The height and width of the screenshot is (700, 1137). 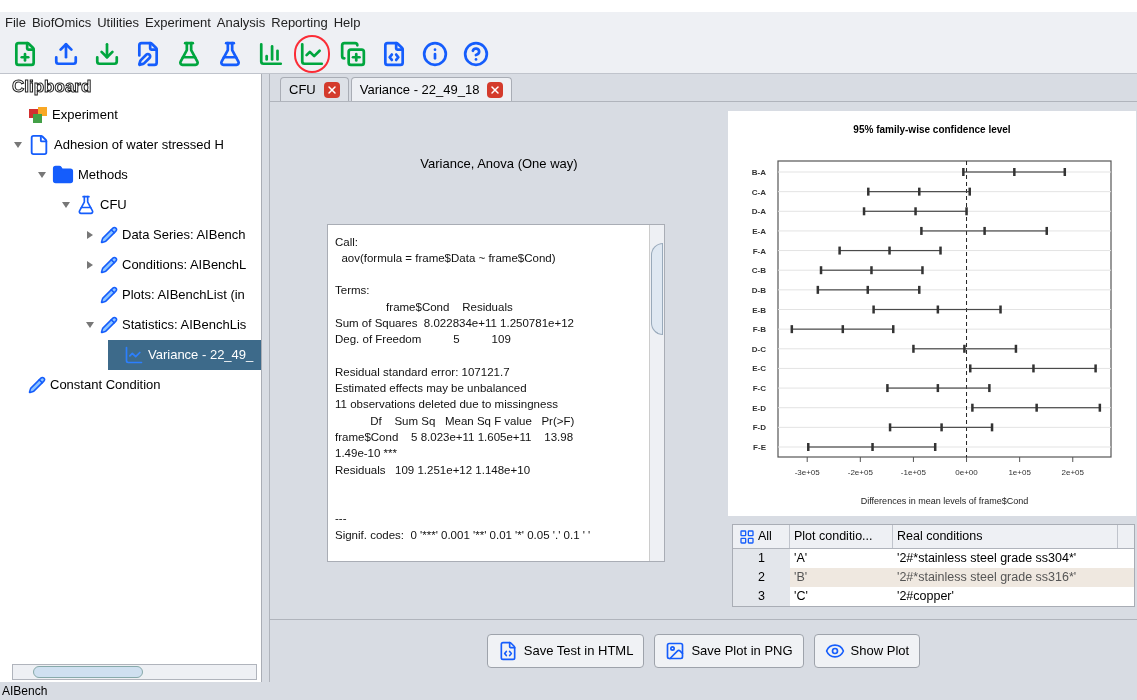 What do you see at coordinates (148, 175) in the screenshot?
I see `tree-item: Methods` at bounding box center [148, 175].